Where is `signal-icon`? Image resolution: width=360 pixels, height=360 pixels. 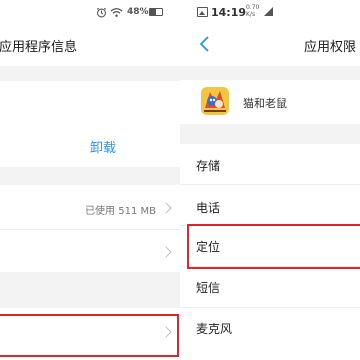 signal-icon is located at coordinates (268, 11).